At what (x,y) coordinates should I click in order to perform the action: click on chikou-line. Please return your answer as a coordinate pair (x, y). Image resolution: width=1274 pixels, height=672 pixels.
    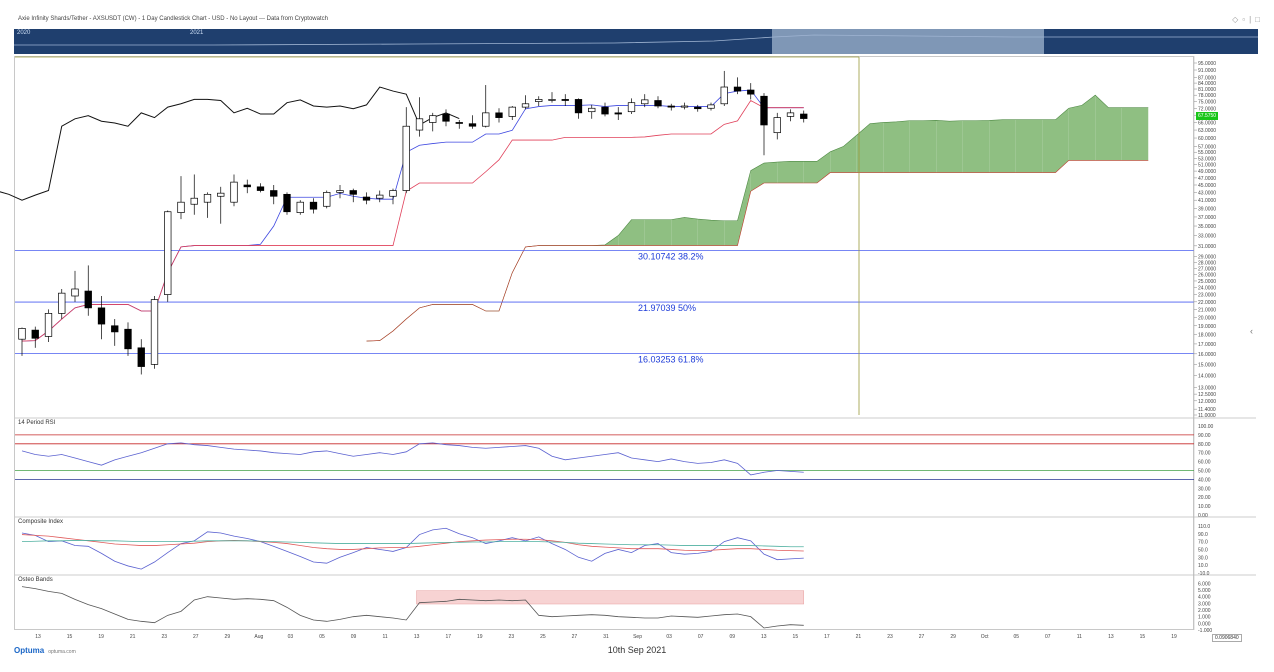
    Looking at the image, I should click on (230, 143).